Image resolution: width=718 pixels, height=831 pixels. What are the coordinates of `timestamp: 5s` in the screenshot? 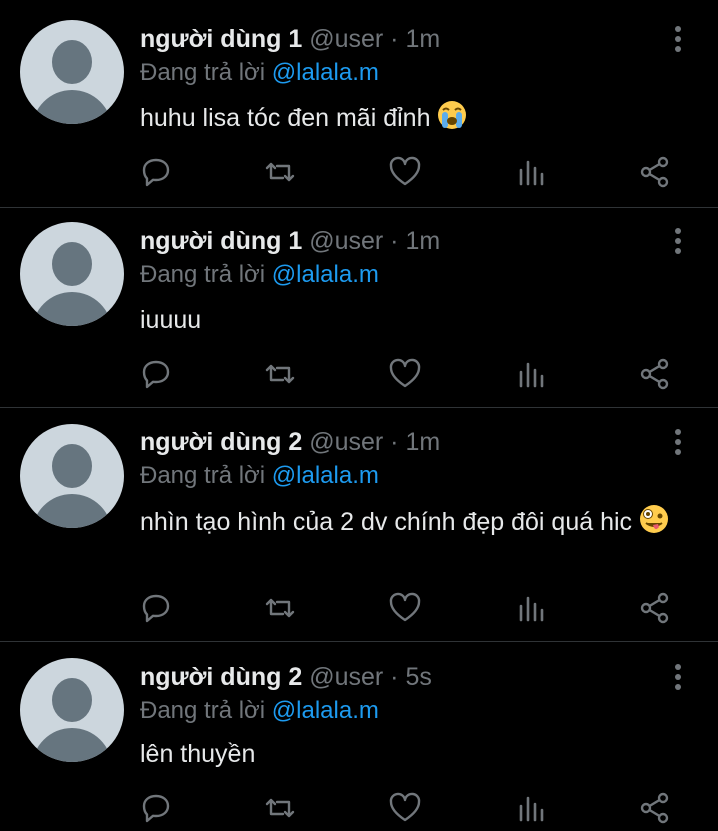 It's located at (418, 677).